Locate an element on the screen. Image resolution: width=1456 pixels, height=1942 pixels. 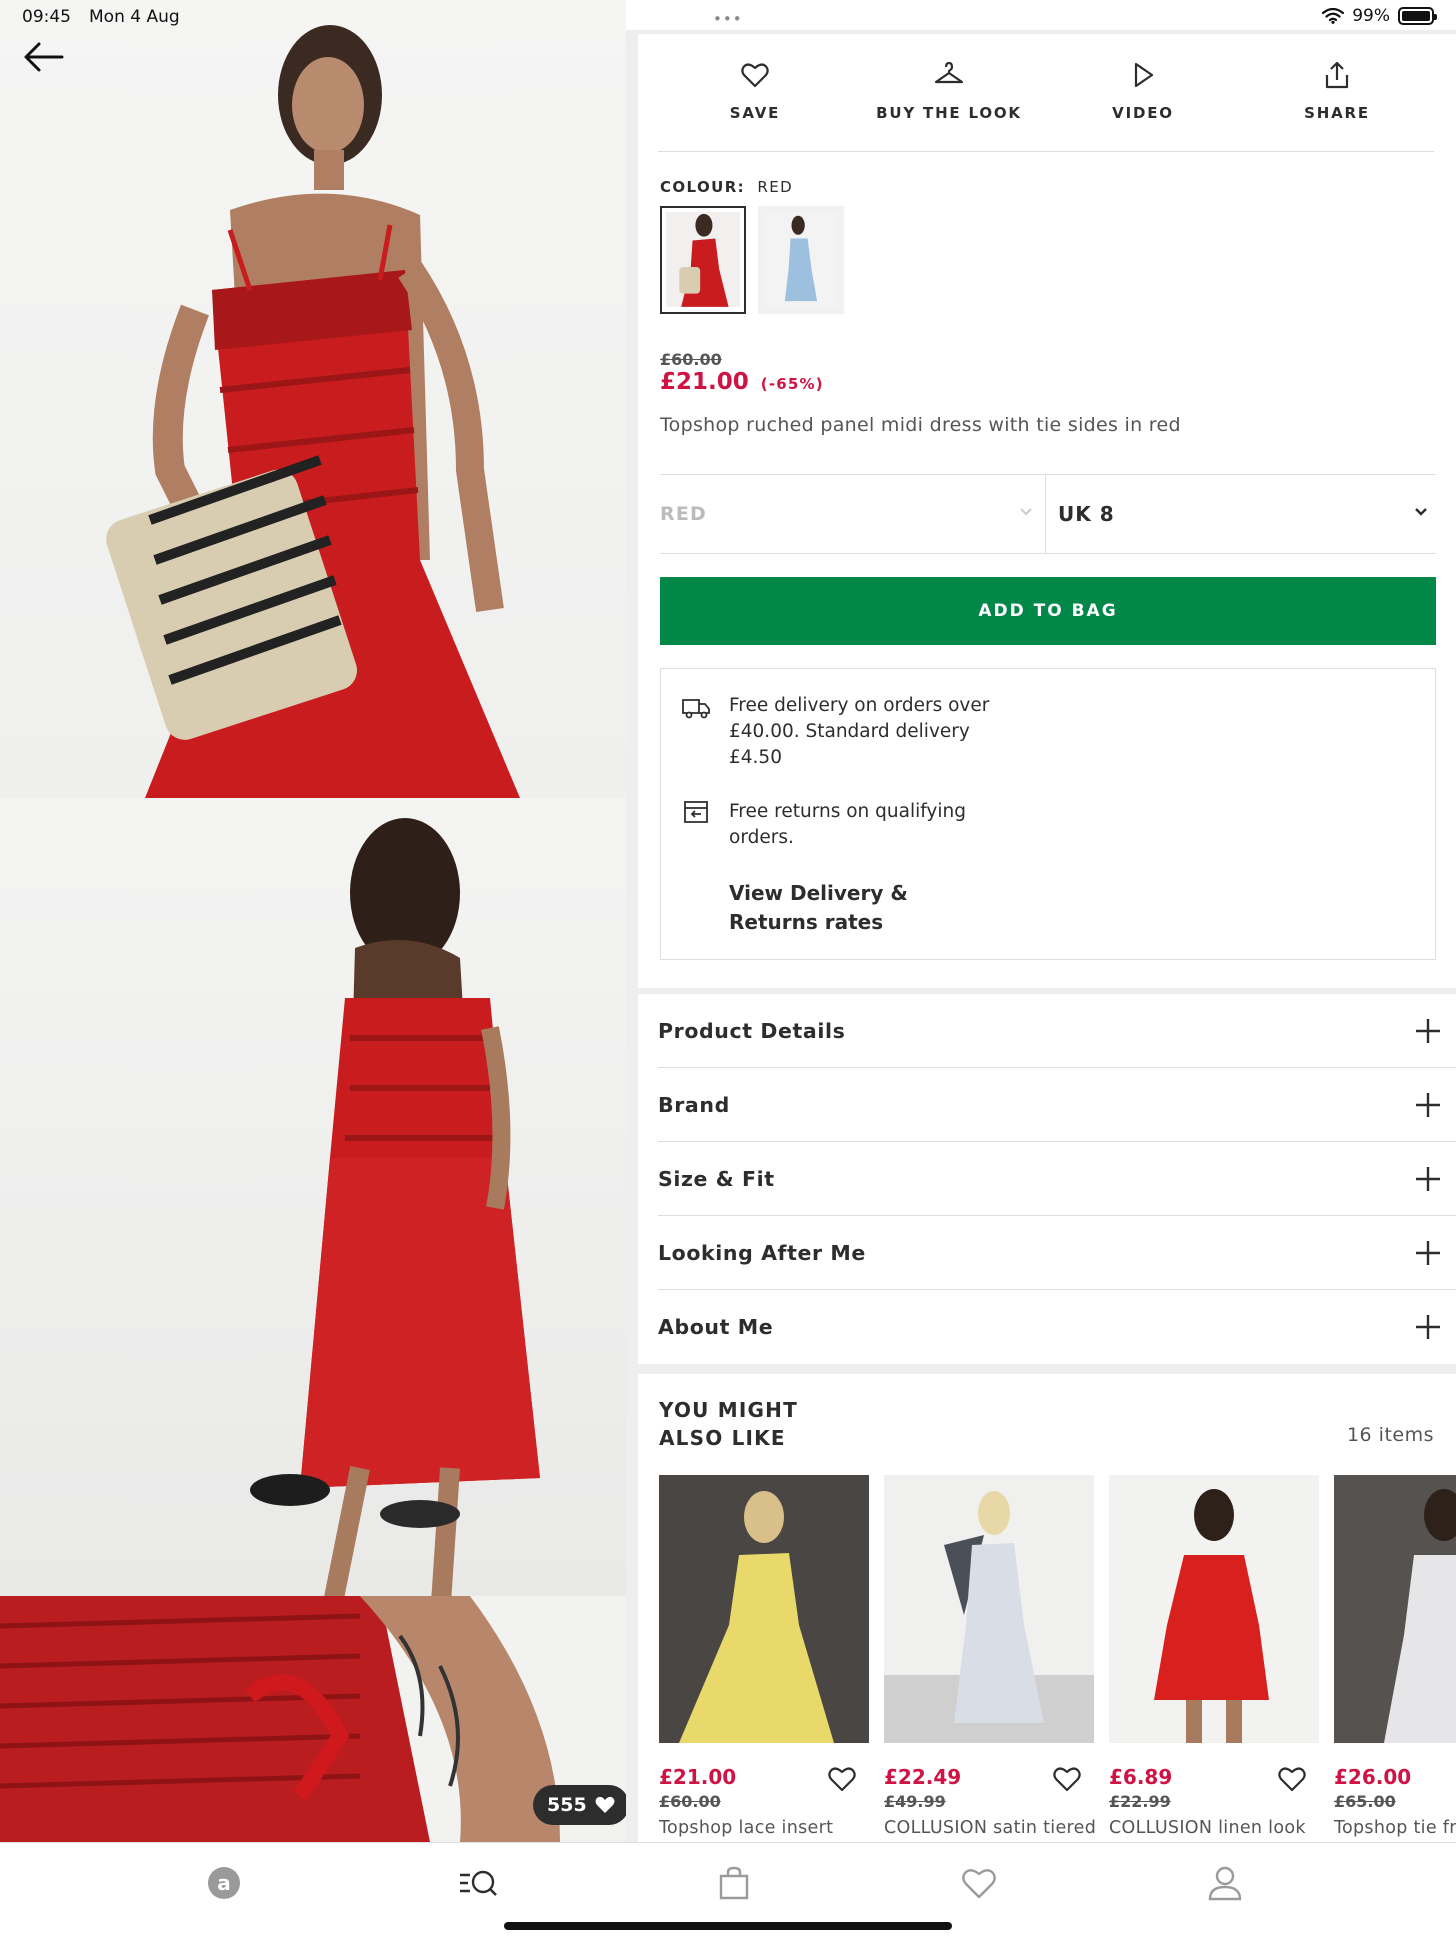
view-delivery-returns-link: View Delivery & Returns rates is located at coordinates (859, 908).